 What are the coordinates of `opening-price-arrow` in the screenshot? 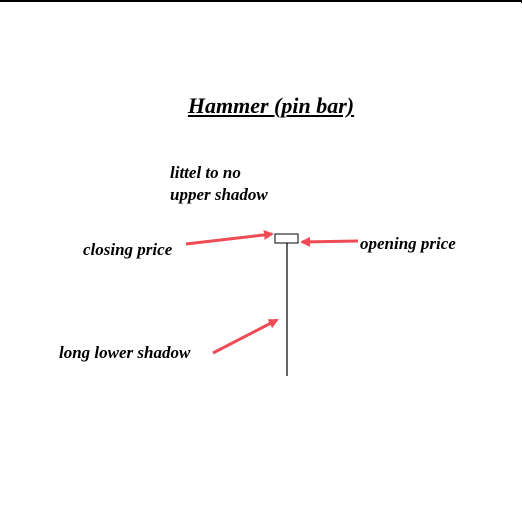 It's located at (329, 241).